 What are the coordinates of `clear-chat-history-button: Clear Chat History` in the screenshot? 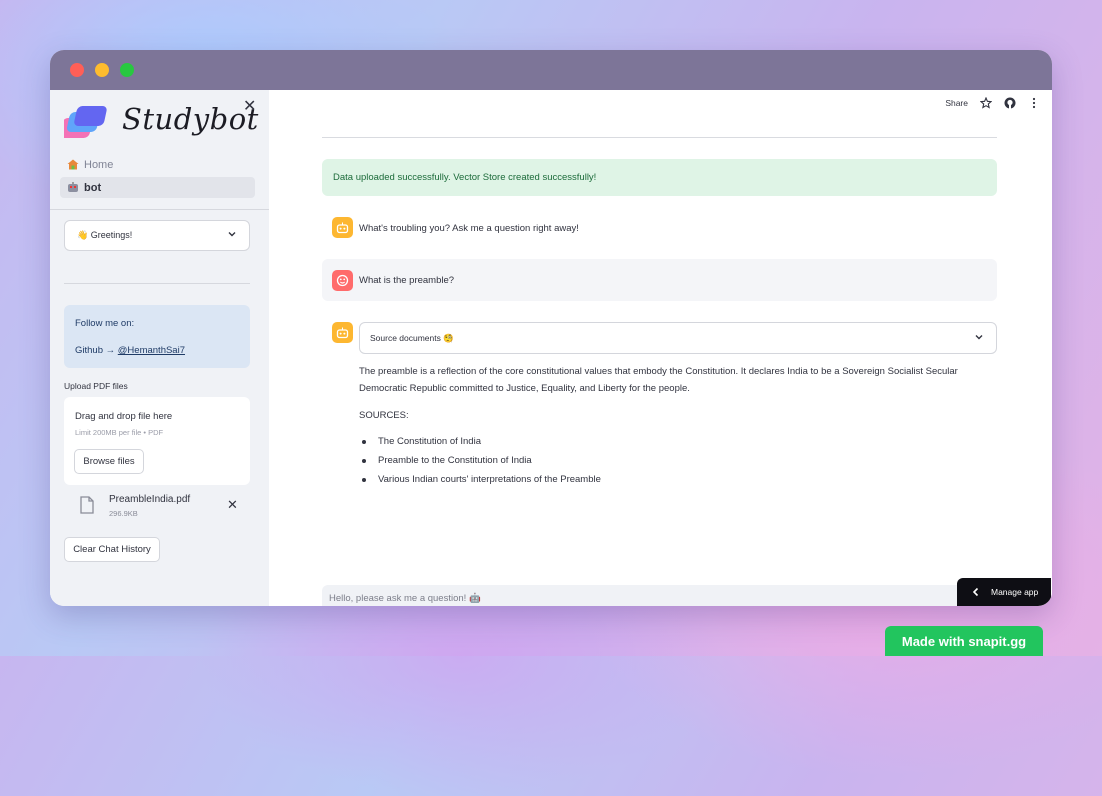 It's located at (112, 549).